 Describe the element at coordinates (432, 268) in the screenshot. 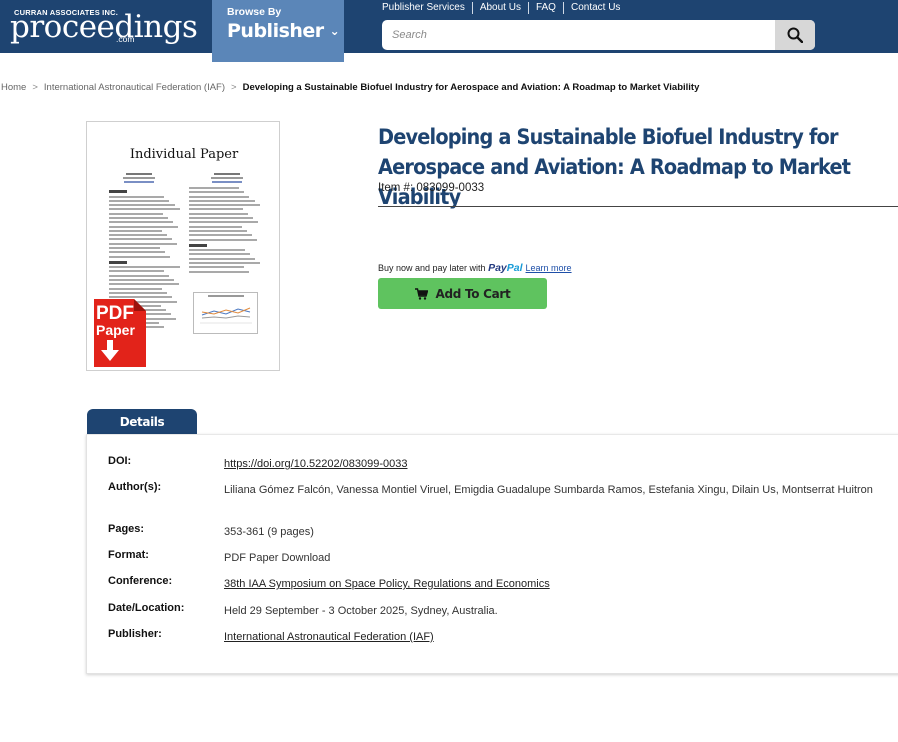

I see `paylater-text: Buy now and pay later with` at that location.